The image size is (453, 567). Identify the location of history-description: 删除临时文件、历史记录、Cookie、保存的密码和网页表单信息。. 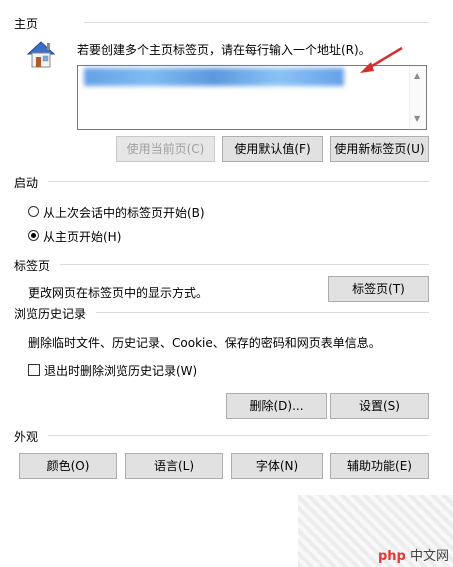
(204, 343).